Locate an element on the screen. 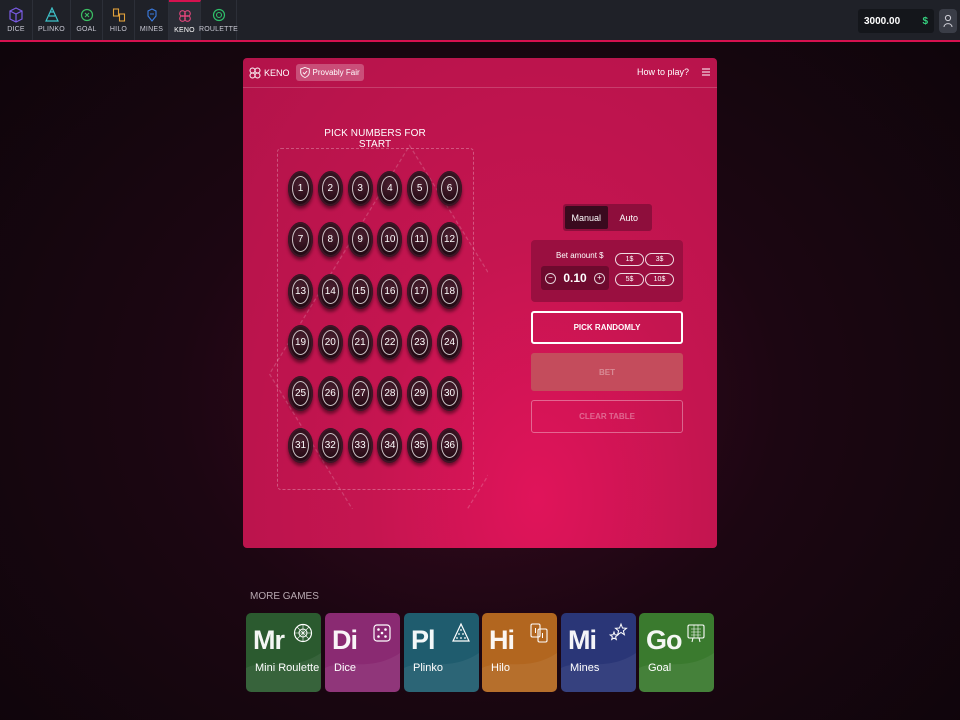 The height and width of the screenshot is (720, 960). keno-number-label: 34 is located at coordinates (390, 445).